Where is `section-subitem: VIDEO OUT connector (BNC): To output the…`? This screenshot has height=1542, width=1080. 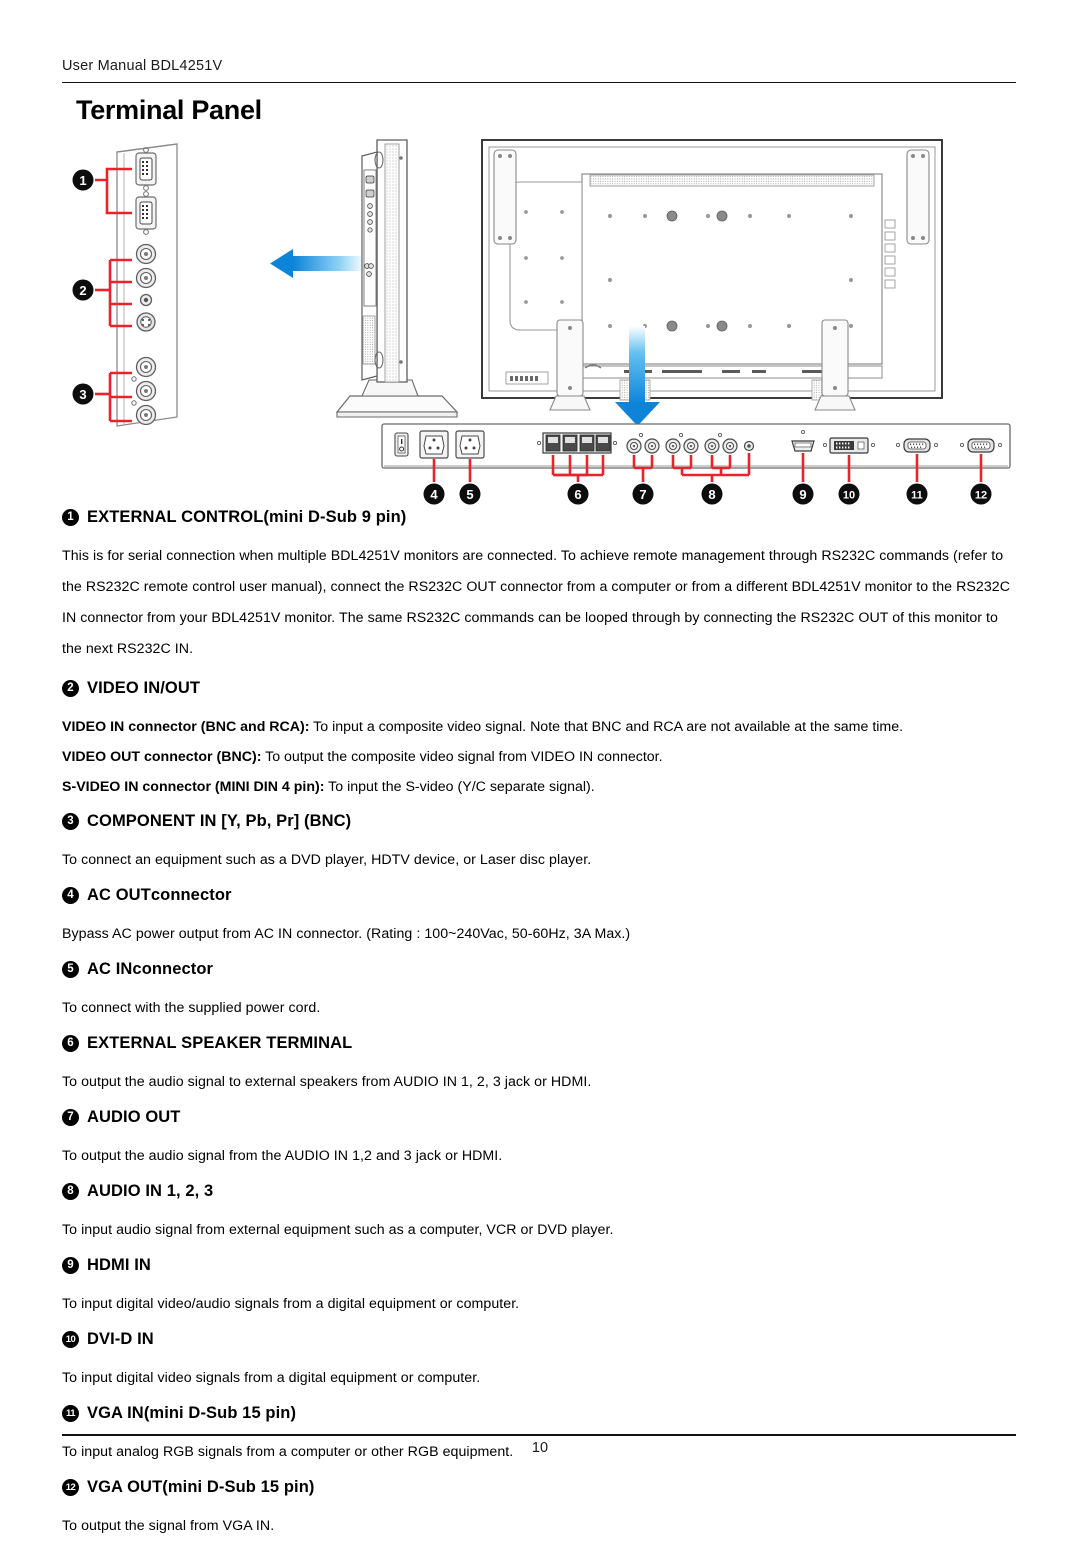
section-subitem: VIDEO OUT connector (BNC): To output the… is located at coordinates (539, 757).